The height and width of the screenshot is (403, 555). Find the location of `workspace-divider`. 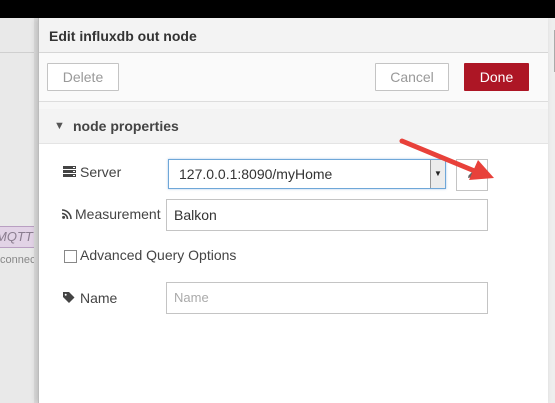

workspace-divider is located at coordinates (17, 52).